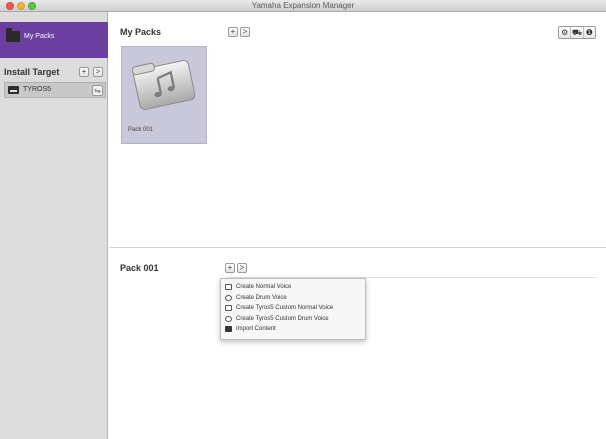 This screenshot has height=439, width=606. I want to click on title-bar: Yamaha Expansion Manager, so click(303, 6).